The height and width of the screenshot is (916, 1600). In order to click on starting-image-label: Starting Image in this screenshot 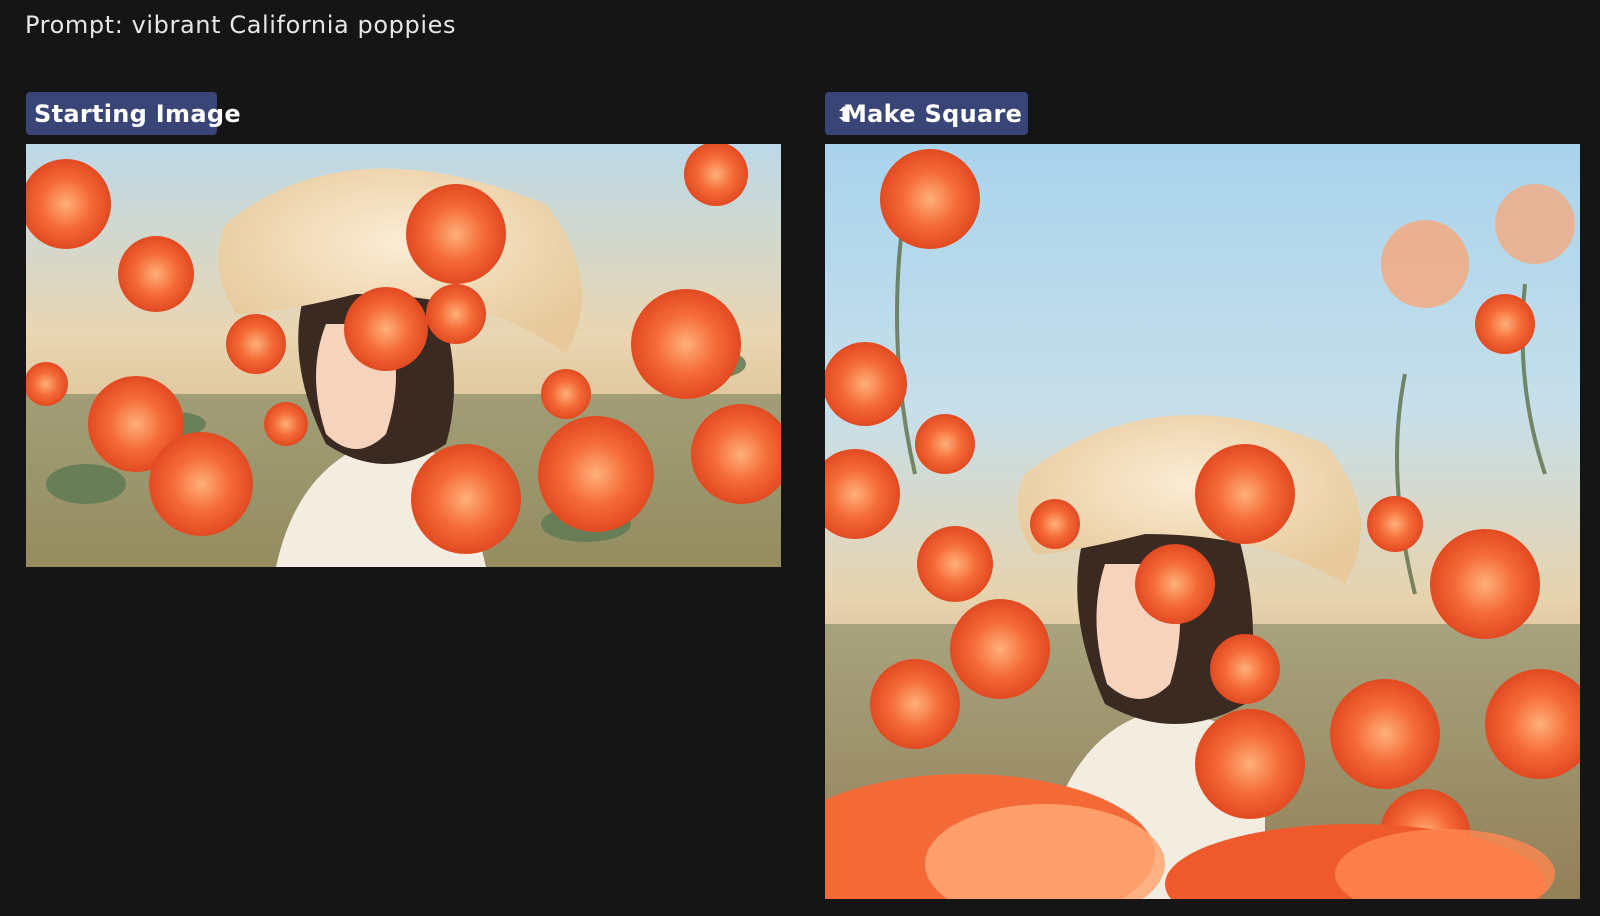, I will do `click(137, 113)`.